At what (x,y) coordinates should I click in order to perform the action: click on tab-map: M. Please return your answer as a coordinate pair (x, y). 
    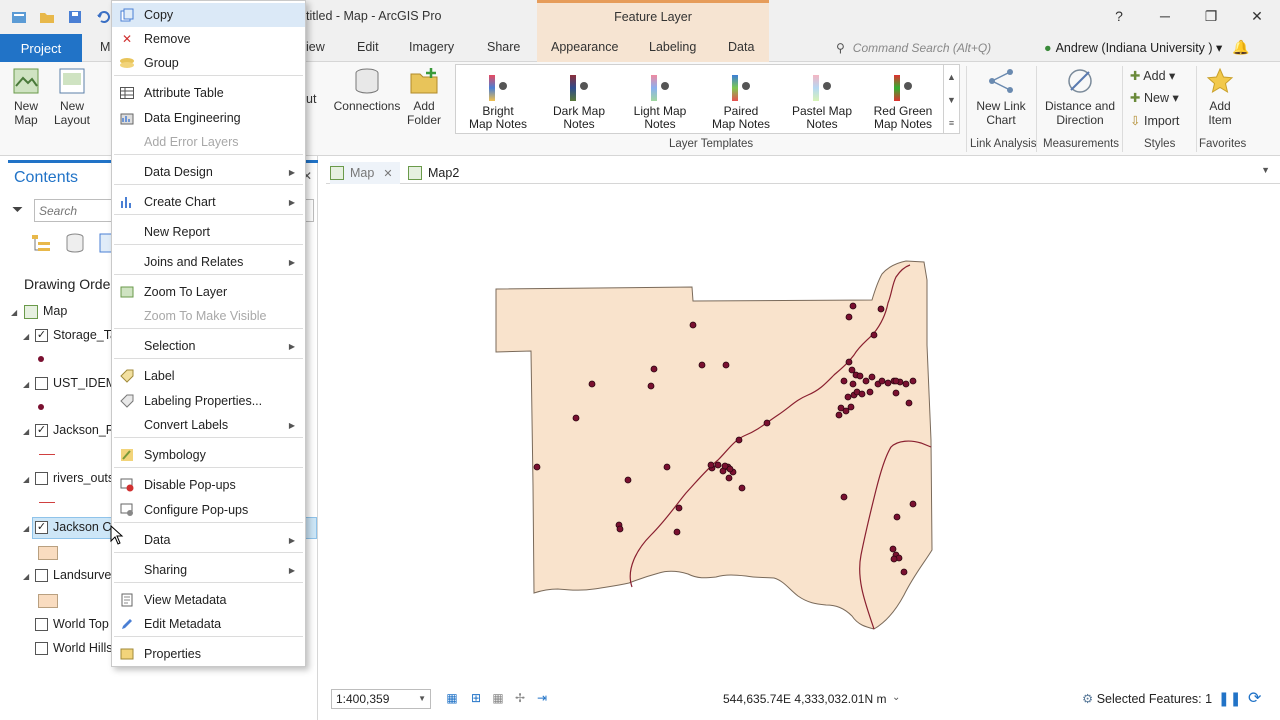
    Looking at the image, I should click on (105, 47).